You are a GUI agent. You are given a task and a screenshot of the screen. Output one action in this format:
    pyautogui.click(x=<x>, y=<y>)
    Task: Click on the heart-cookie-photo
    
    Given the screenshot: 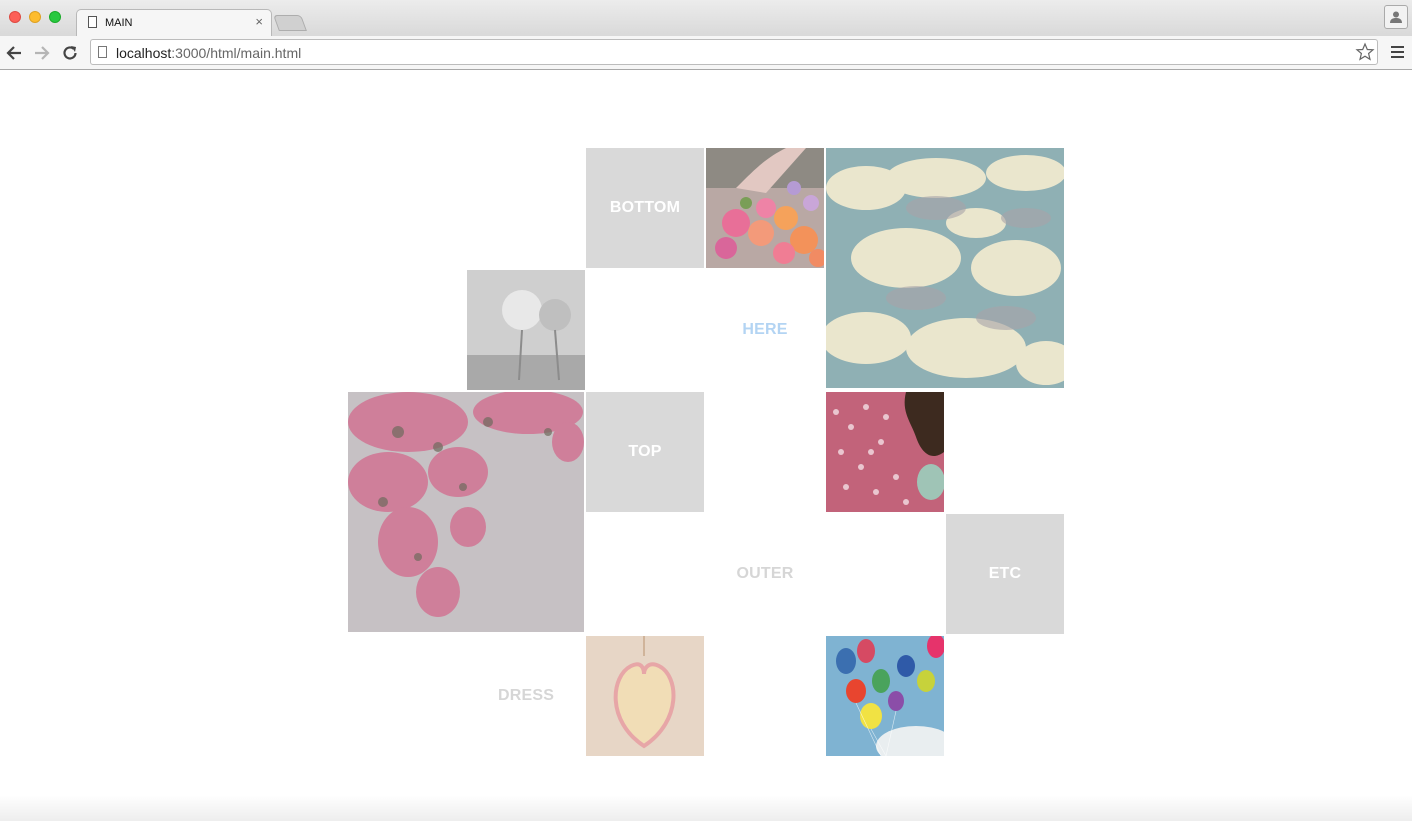 What is the action you would take?
    pyautogui.click(x=645, y=696)
    